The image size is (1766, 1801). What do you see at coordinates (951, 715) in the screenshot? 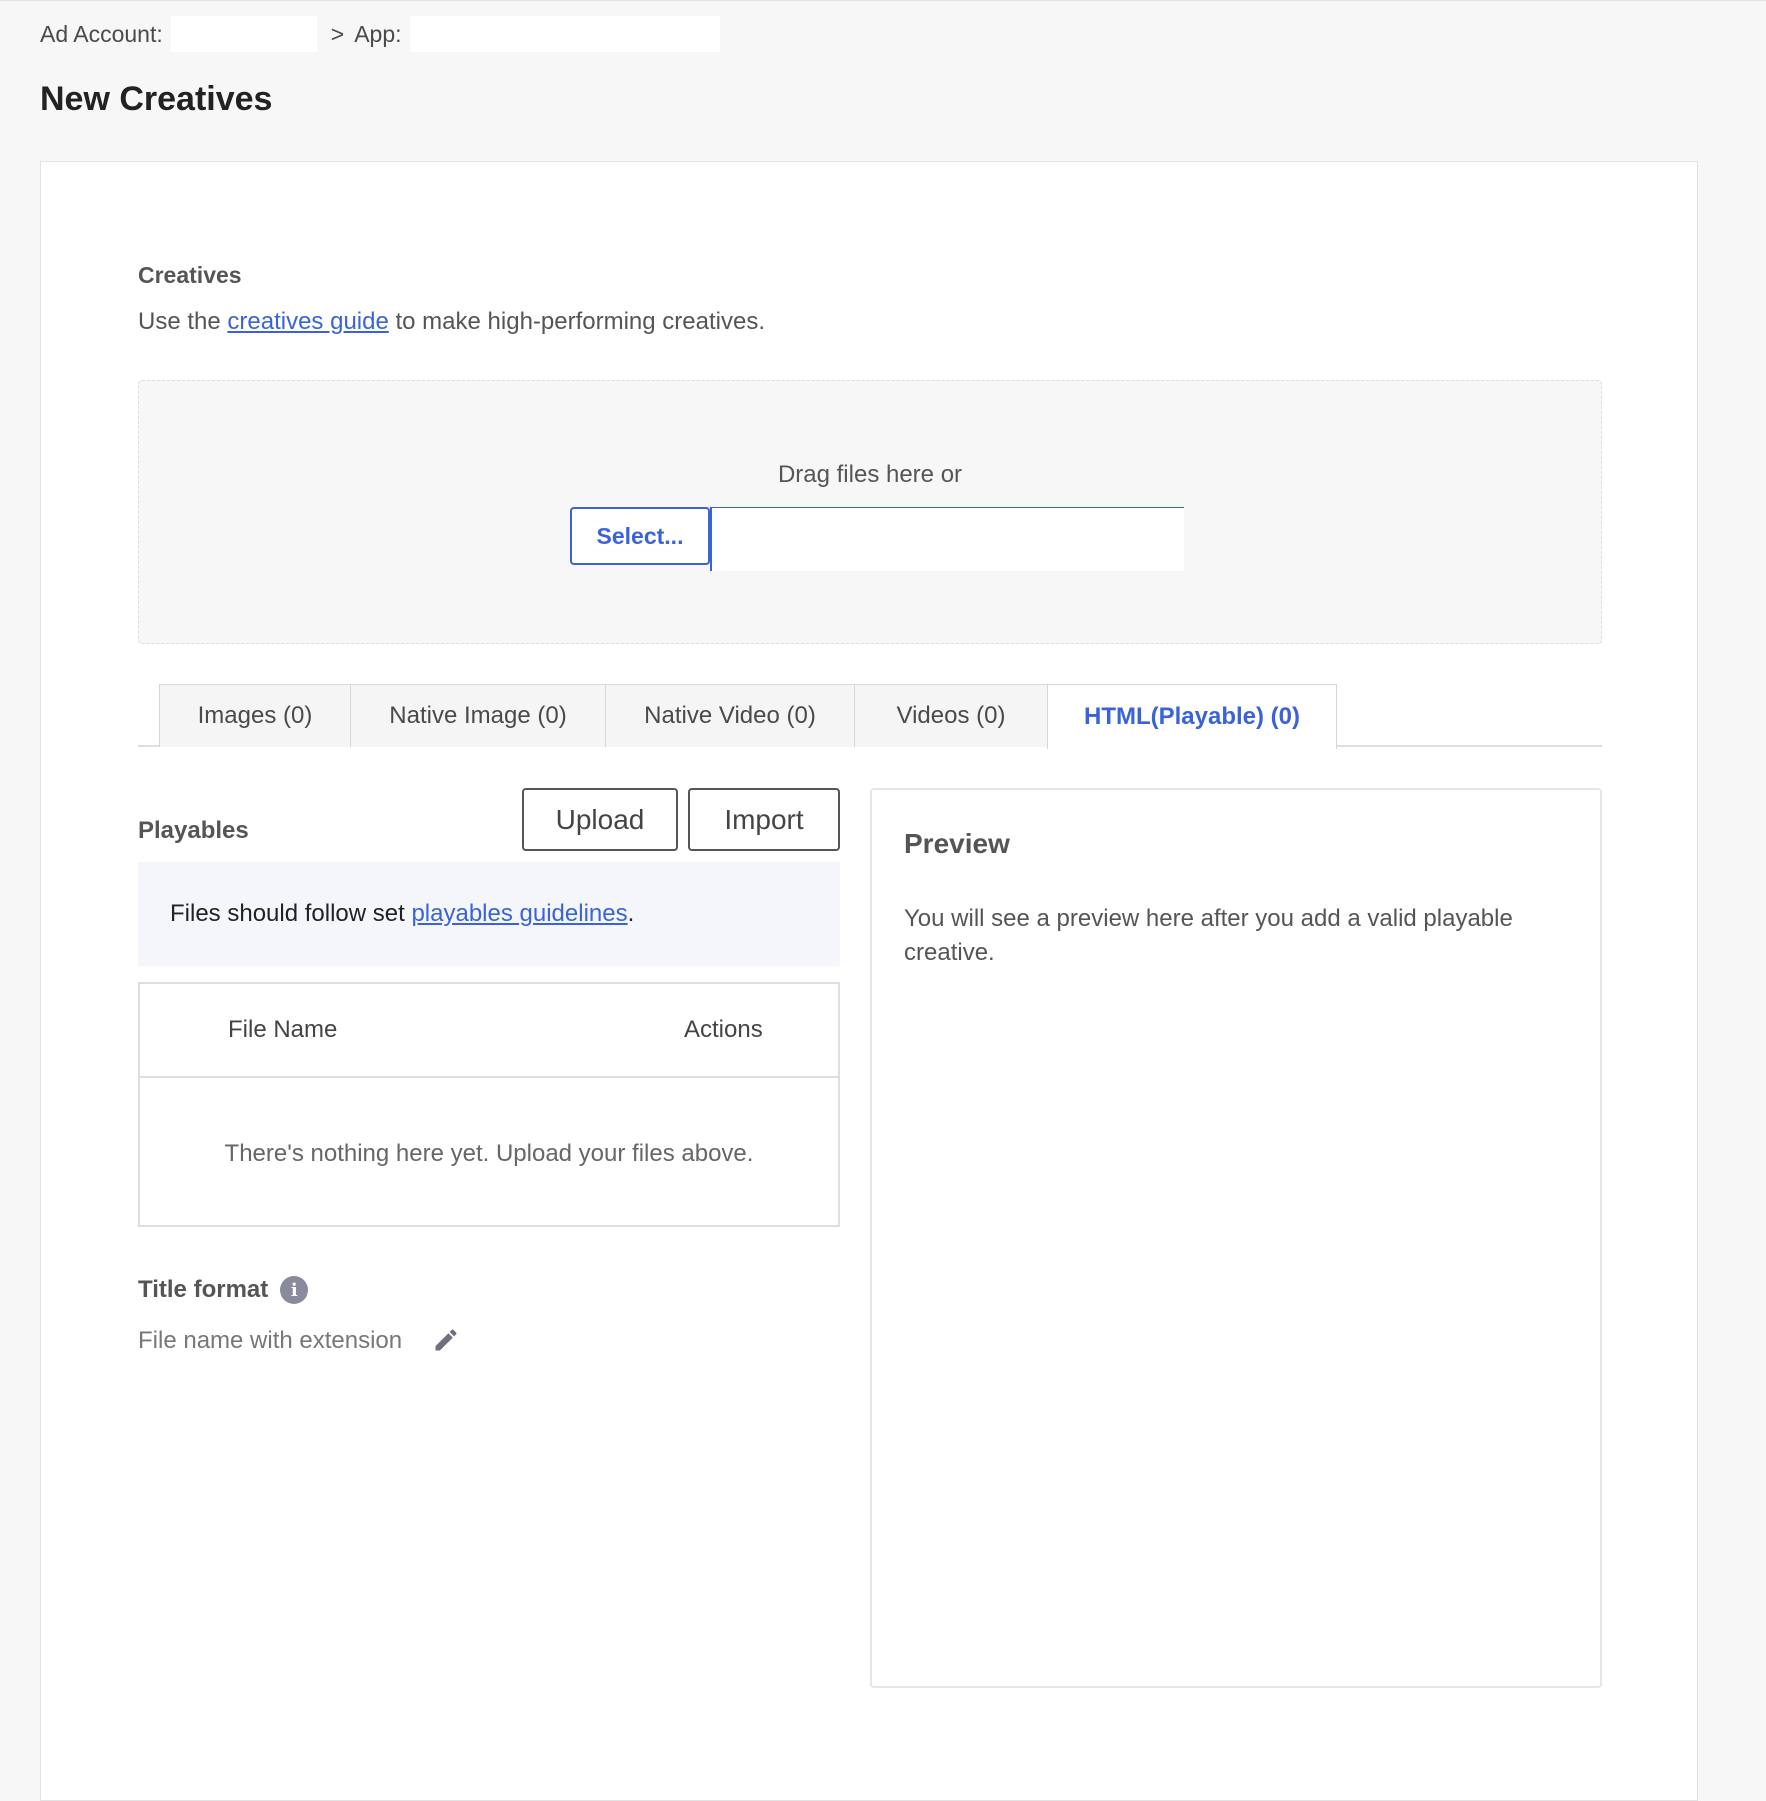
I see `tab-videos: Videos (0)` at bounding box center [951, 715].